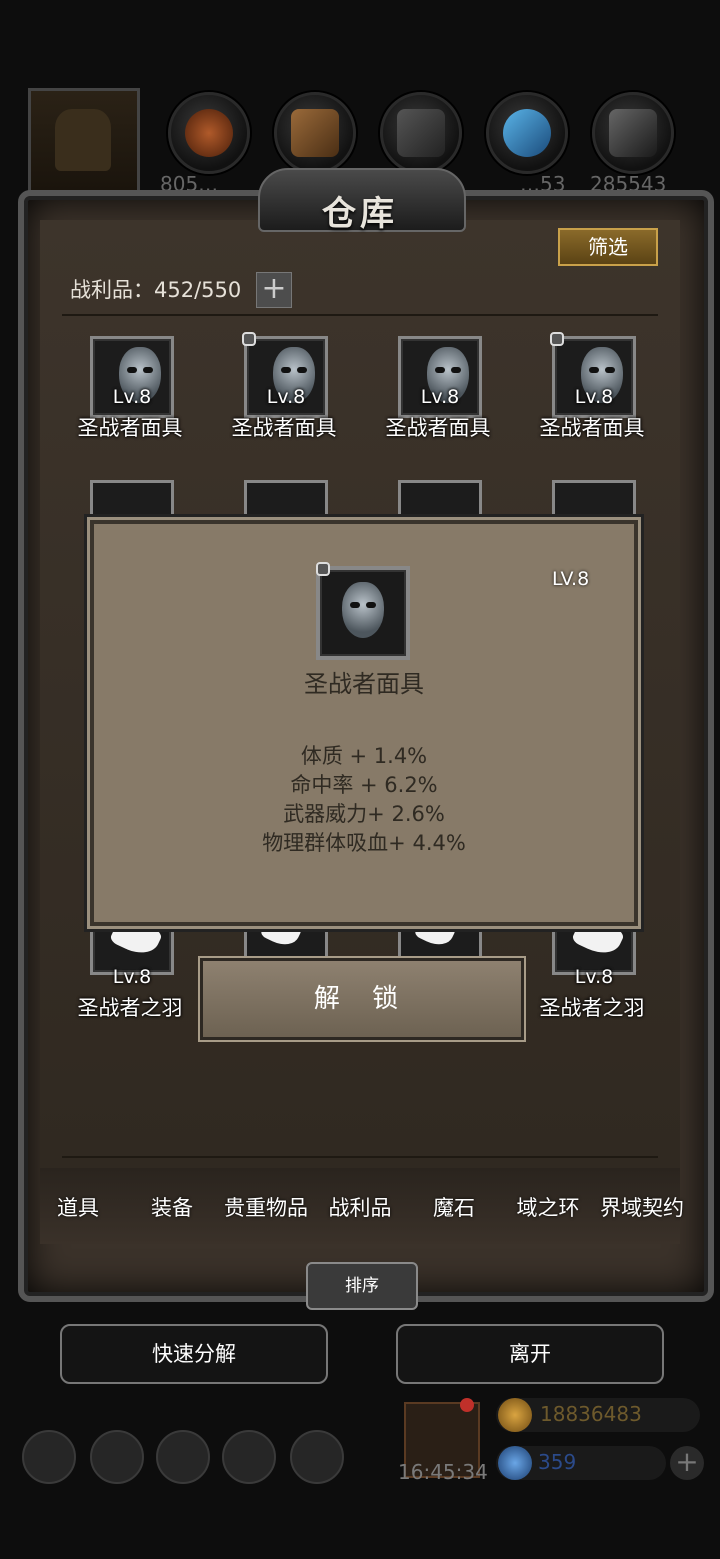 The image size is (720, 1559). I want to click on mask-icon, so click(363, 610).